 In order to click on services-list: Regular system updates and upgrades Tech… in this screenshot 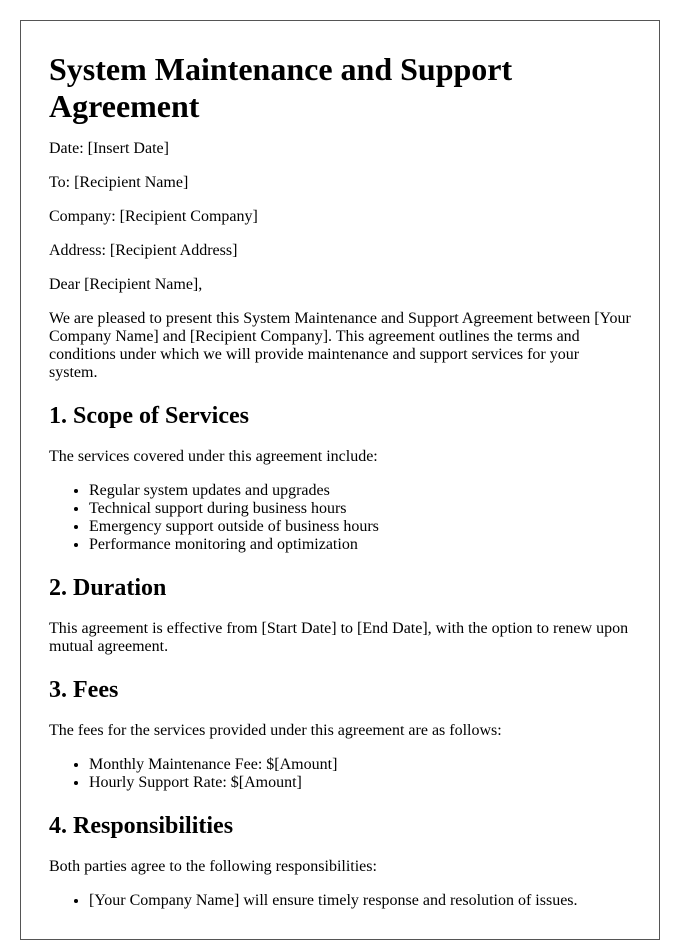, I will do `click(340, 518)`.